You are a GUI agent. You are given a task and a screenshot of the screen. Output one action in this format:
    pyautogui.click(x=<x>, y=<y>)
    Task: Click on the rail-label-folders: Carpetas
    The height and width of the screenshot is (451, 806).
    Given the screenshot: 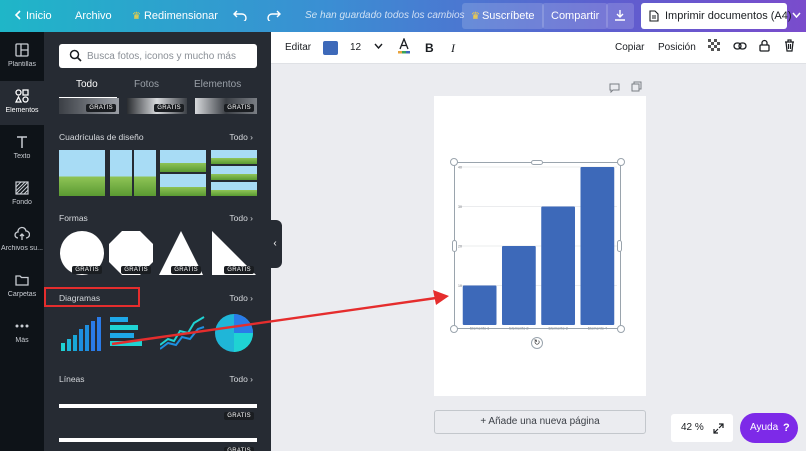 What is the action you would take?
    pyautogui.click(x=22, y=294)
    